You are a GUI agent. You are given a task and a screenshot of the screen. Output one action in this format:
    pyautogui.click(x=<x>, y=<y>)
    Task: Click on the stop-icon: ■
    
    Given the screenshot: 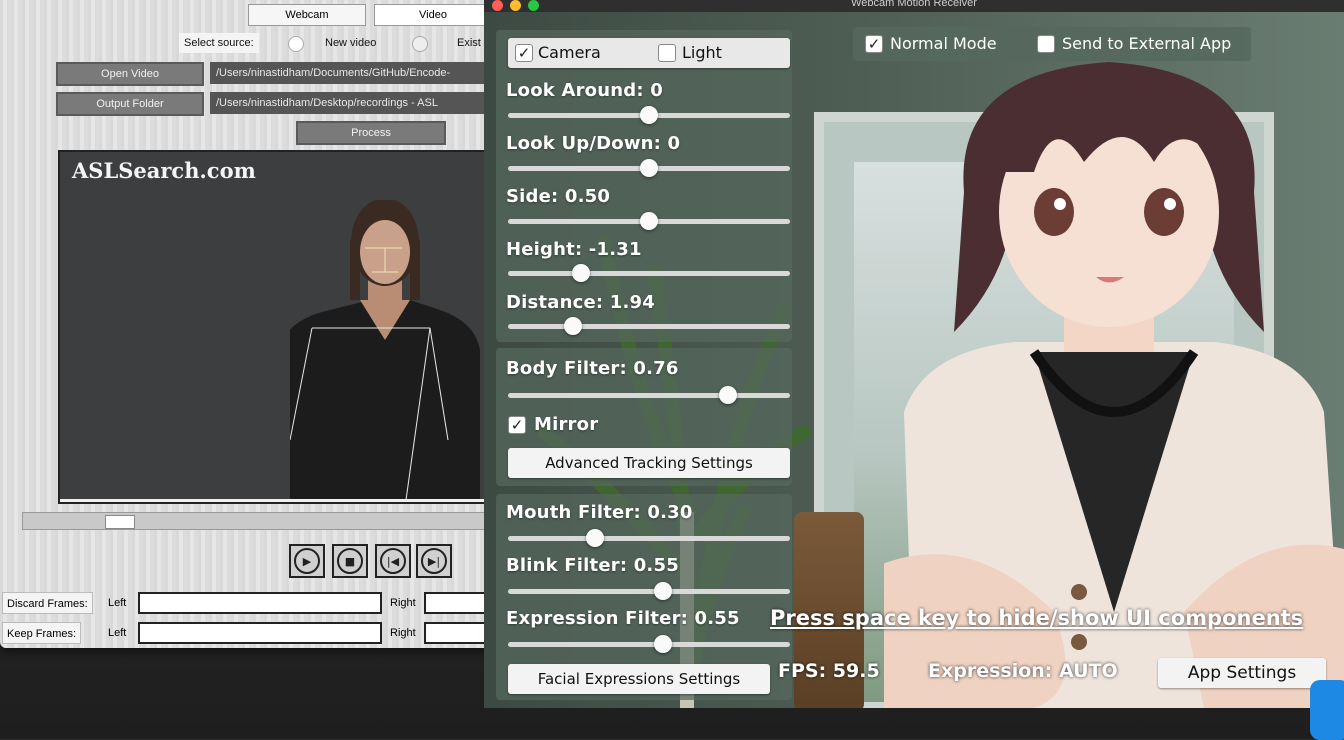 What is the action you would take?
    pyautogui.click(x=350, y=561)
    